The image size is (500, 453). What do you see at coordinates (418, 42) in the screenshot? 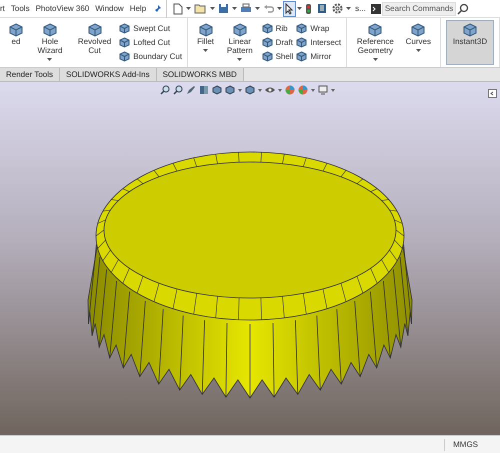
I see `ribbon-button: Curves` at bounding box center [418, 42].